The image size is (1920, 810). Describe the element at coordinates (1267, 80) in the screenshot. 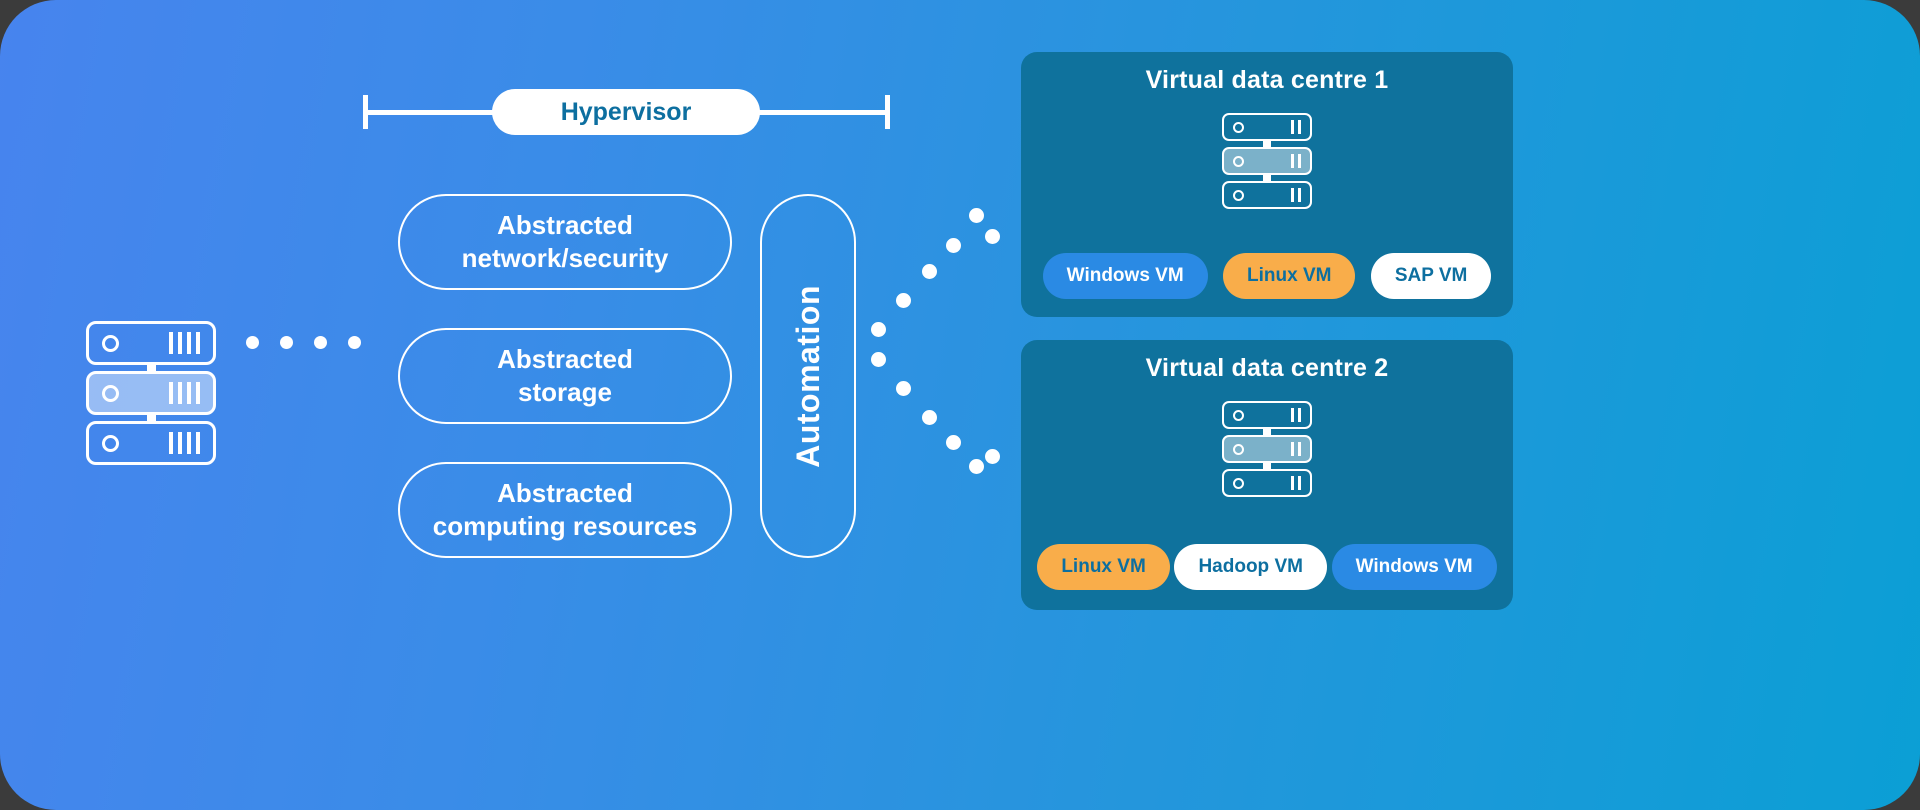

I see `vdc-title: Virtual data centre 1` at that location.